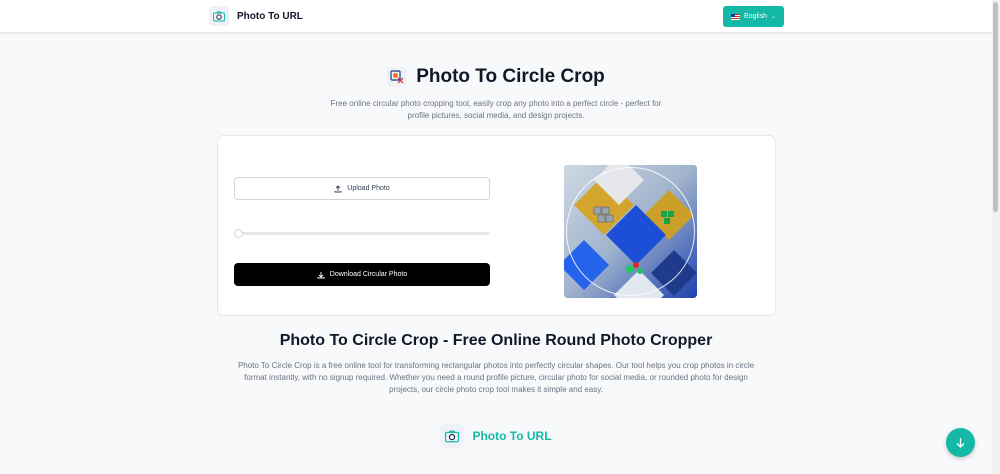 This screenshot has width=1000, height=474. I want to click on upload-icon, so click(338, 188).